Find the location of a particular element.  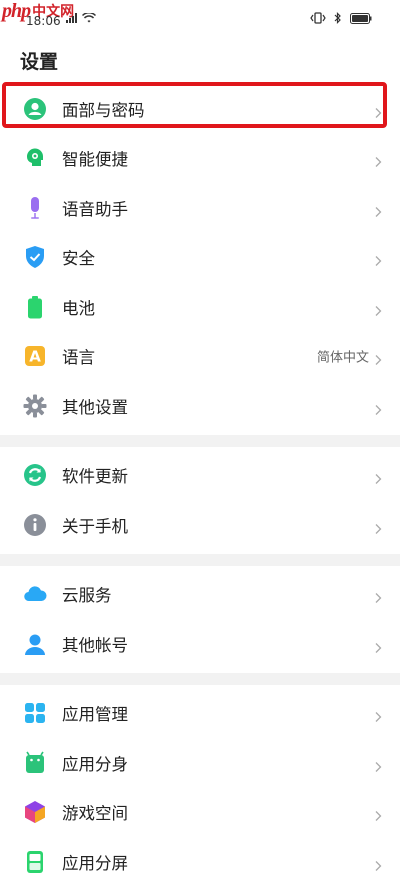

settings-item-cloud: 云服务 is located at coordinates (200, 595).